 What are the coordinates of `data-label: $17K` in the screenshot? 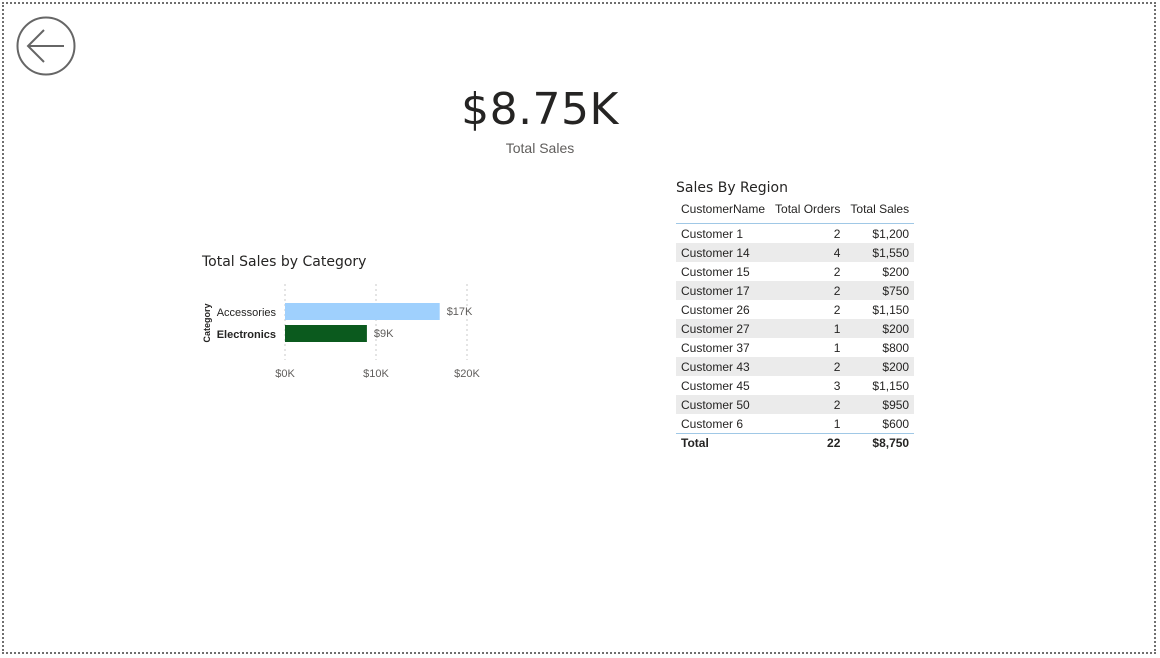 It's located at (460, 312).